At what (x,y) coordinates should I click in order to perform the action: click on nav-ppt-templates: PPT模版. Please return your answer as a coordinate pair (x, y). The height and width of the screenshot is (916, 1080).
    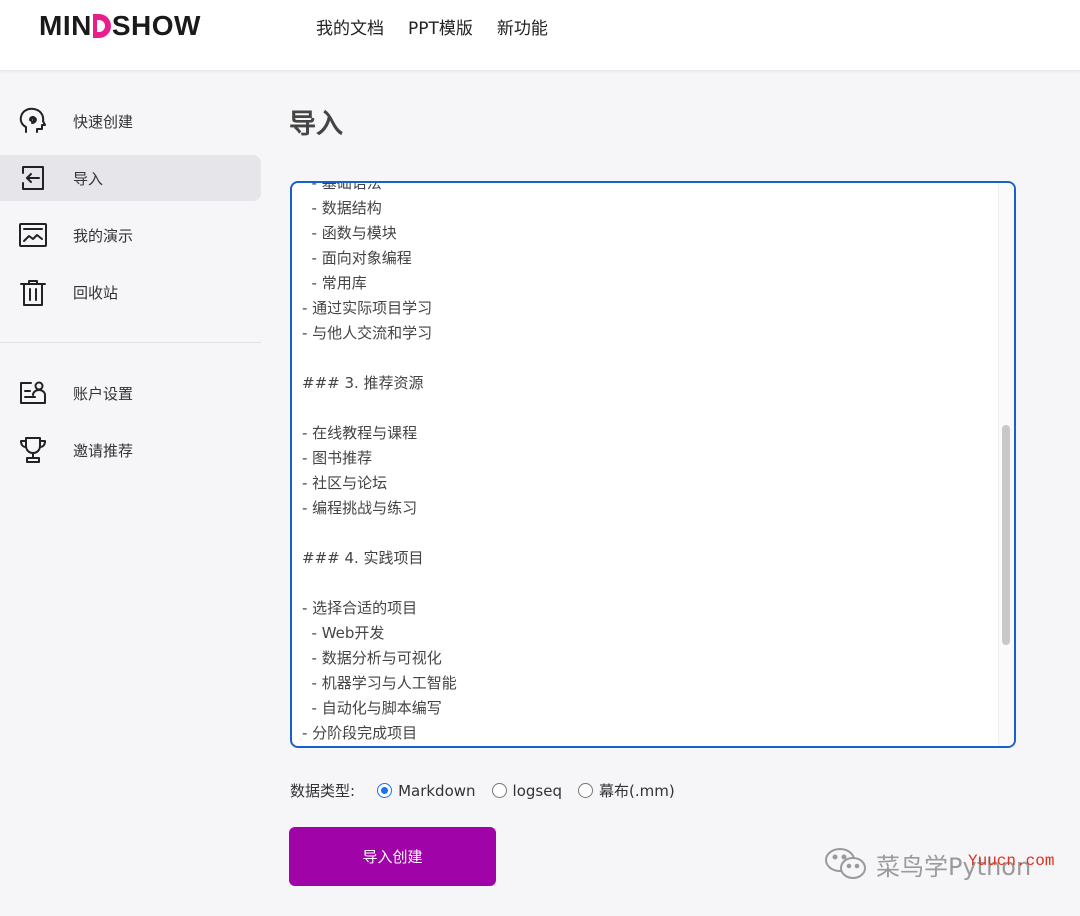
    Looking at the image, I should click on (440, 26).